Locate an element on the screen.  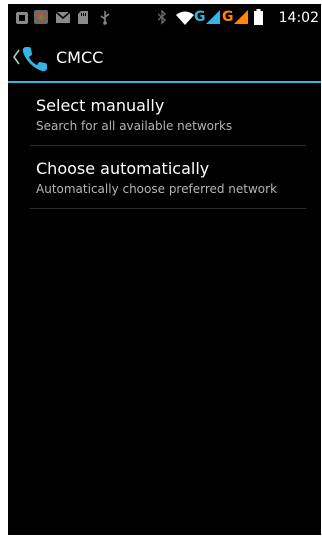
sd-card-icon is located at coordinates (83, 17).